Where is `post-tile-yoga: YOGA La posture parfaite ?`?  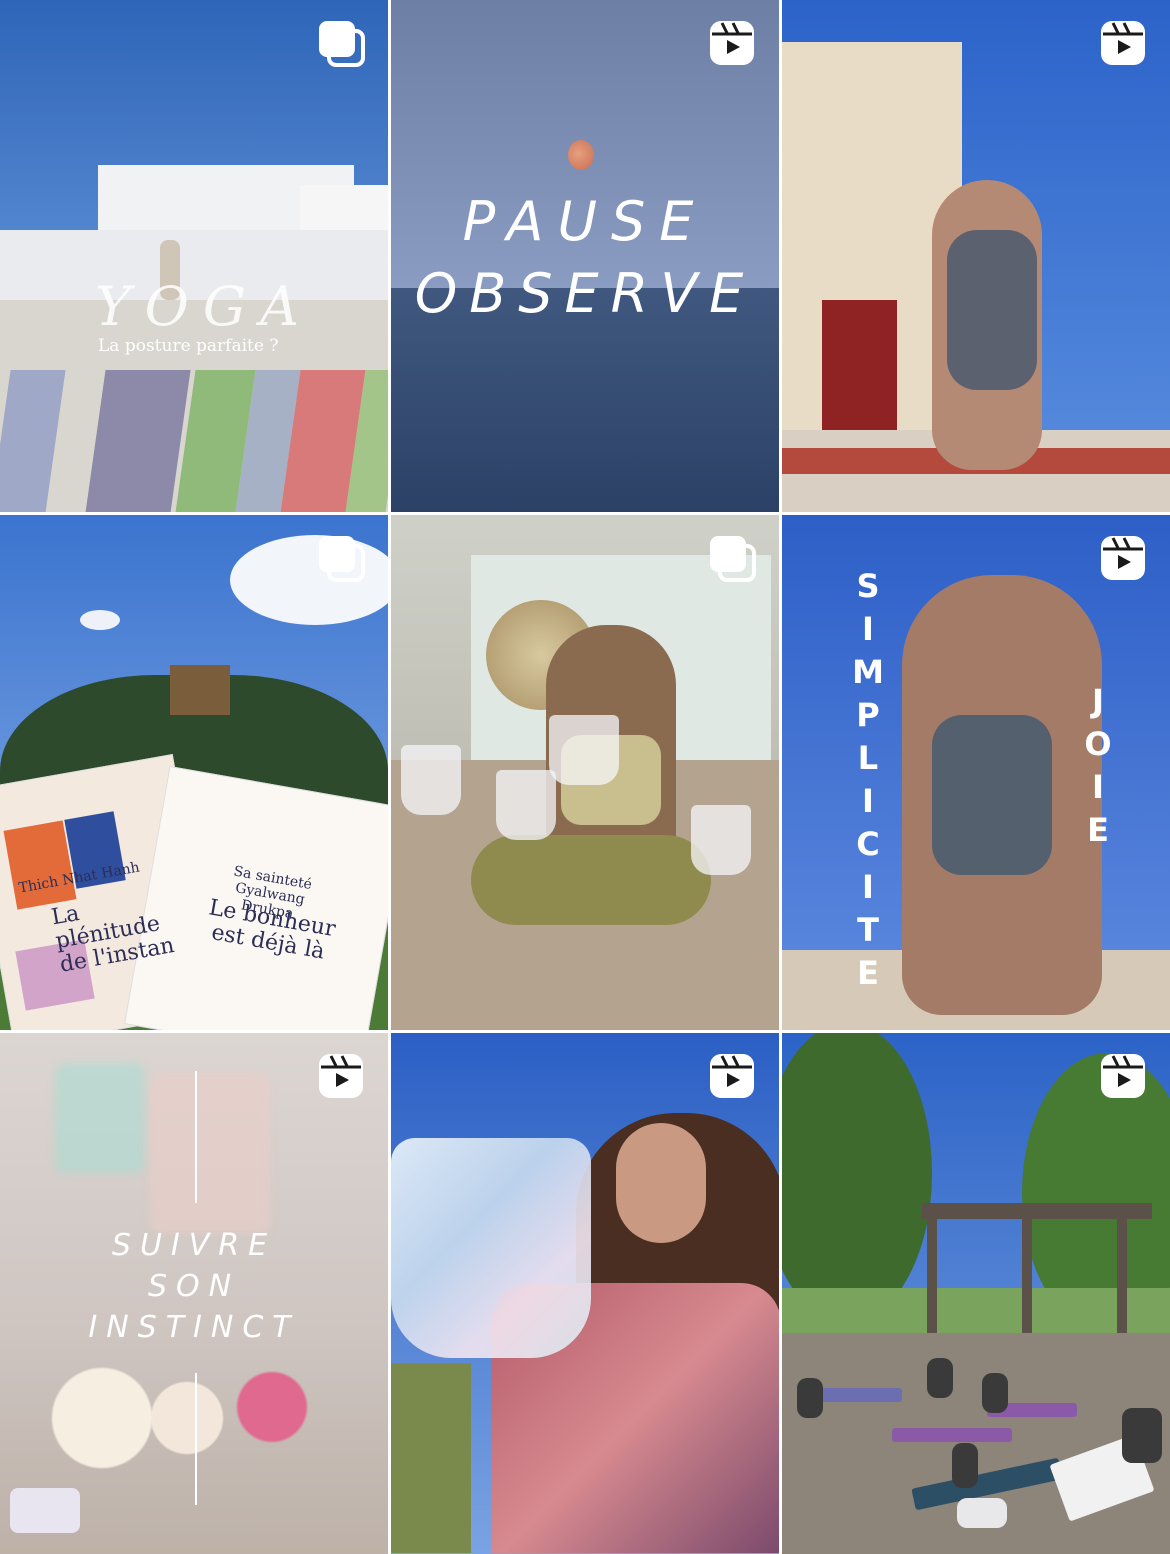 post-tile-yoga: YOGA La posture parfaite ? is located at coordinates (194, 256).